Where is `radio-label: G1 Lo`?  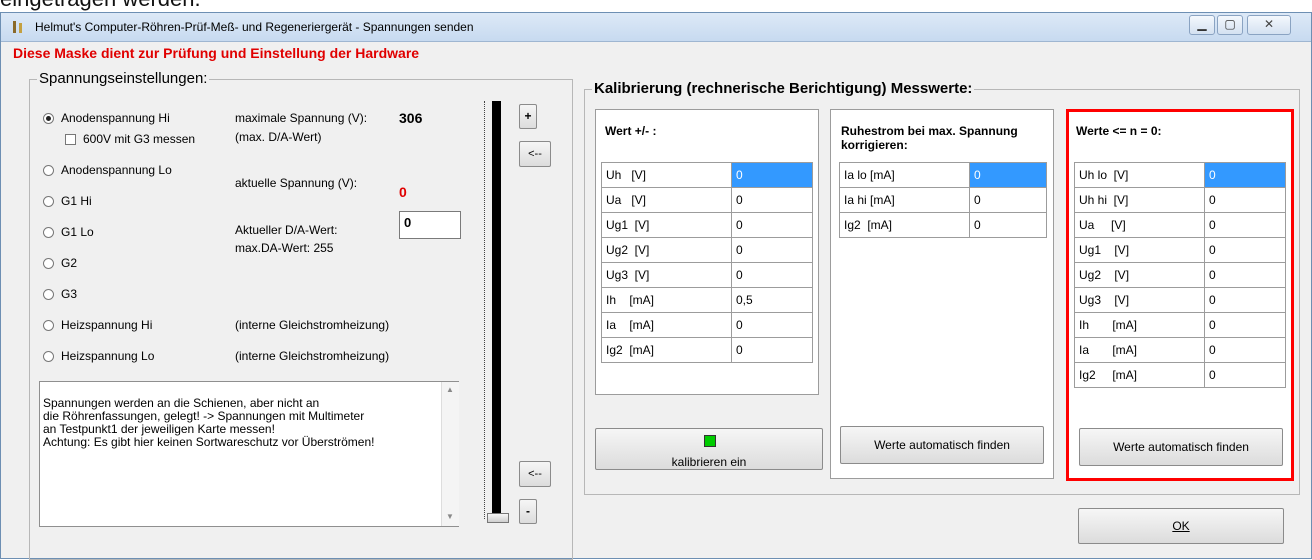
radio-label: G1 Lo is located at coordinates (77, 232).